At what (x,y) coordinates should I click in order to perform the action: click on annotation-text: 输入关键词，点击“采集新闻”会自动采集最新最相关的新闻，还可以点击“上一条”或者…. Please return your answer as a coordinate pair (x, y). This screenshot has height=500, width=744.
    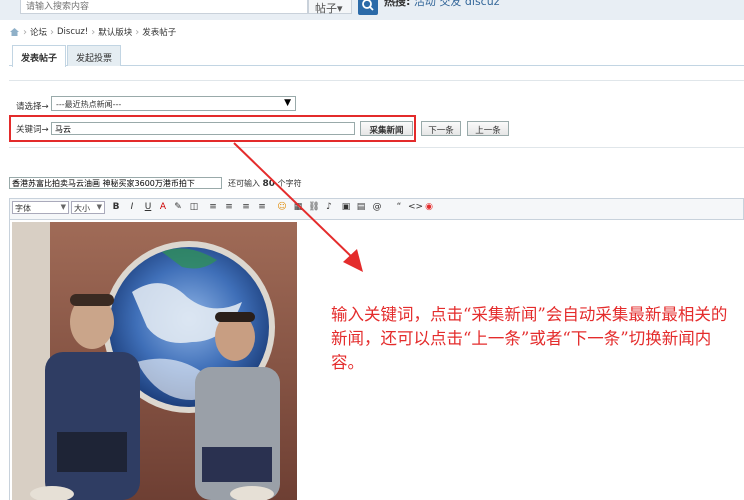
    Looking at the image, I should click on (529, 338).